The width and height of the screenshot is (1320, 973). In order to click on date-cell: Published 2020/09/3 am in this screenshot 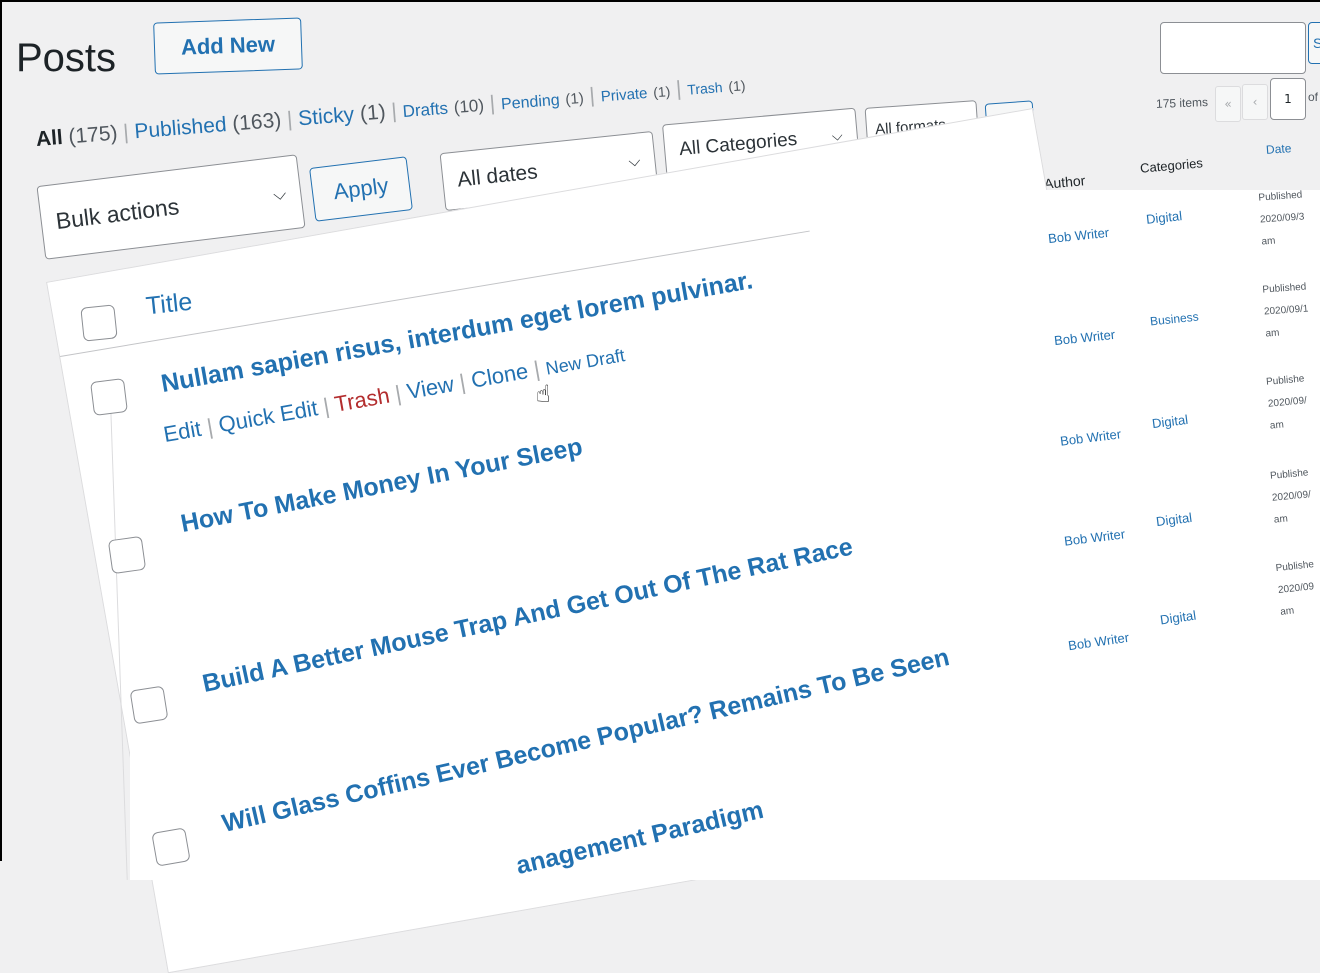, I will do `click(1282, 219)`.